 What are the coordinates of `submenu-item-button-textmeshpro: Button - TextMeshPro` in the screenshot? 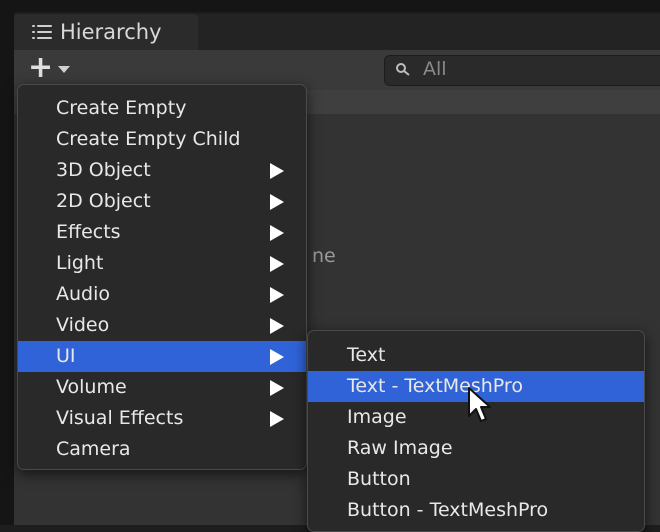 It's located at (476, 510).